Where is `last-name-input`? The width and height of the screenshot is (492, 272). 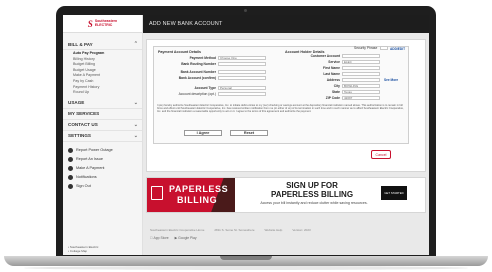 last-name-input is located at coordinates (361, 74).